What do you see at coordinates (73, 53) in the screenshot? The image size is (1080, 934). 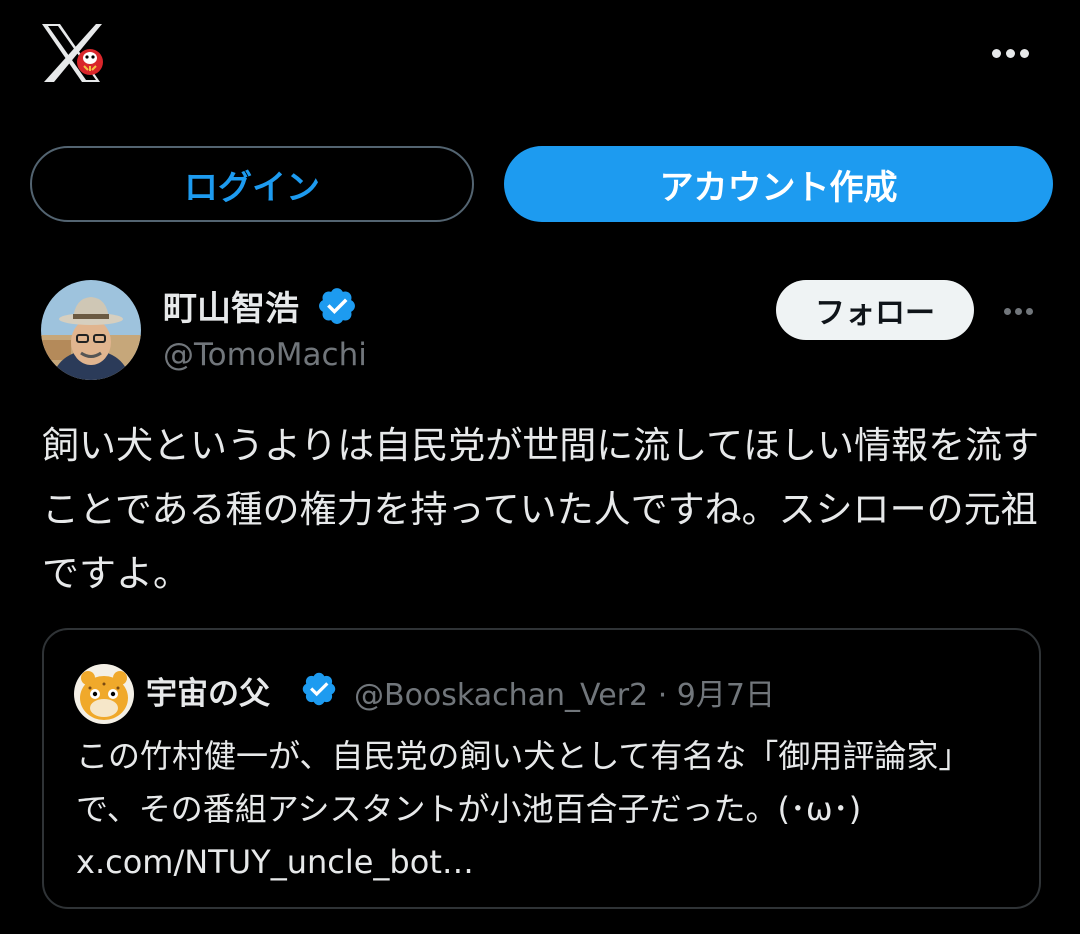 I see `x-logo-icon` at bounding box center [73, 53].